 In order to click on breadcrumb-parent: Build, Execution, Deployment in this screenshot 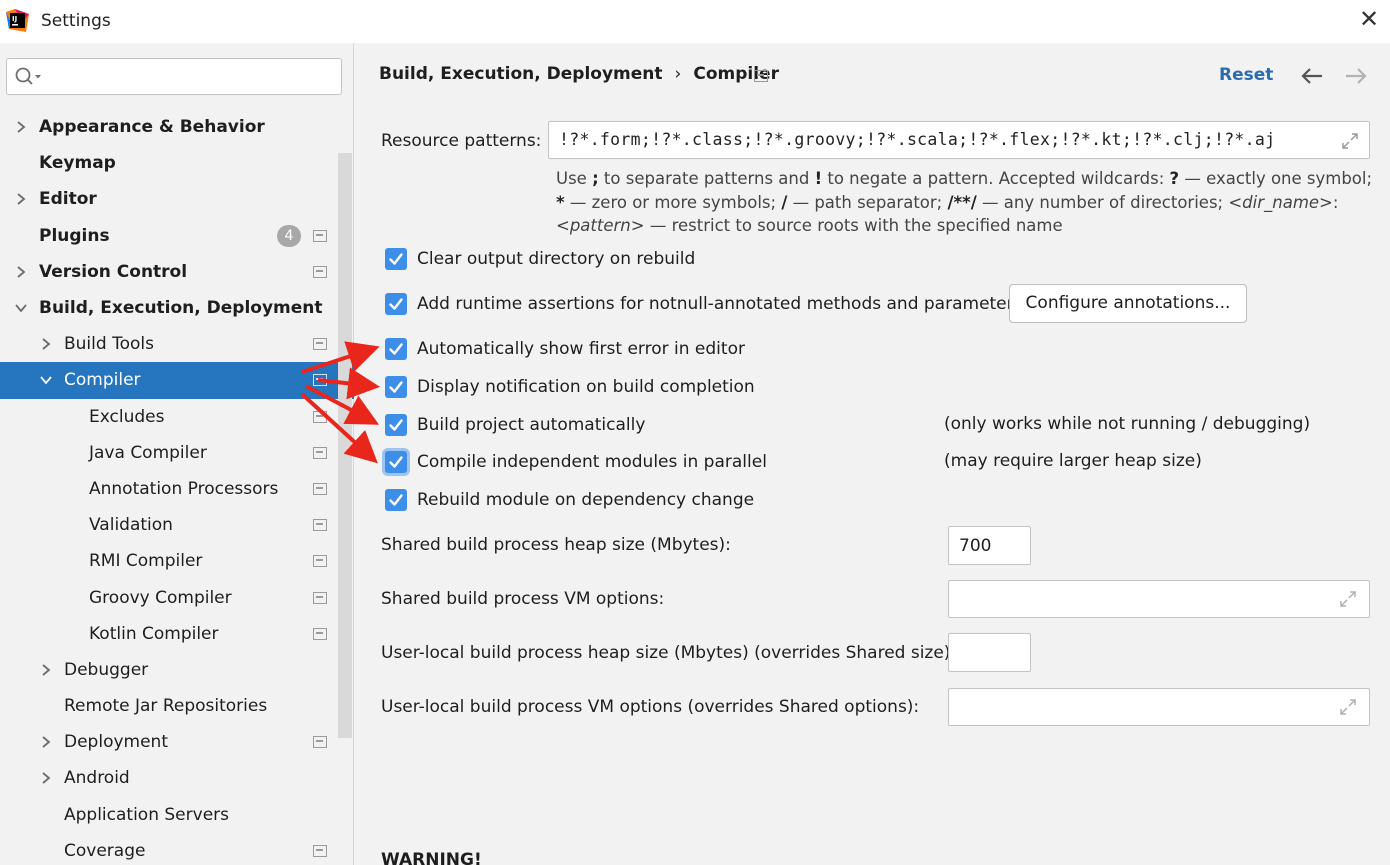, I will do `click(521, 74)`.